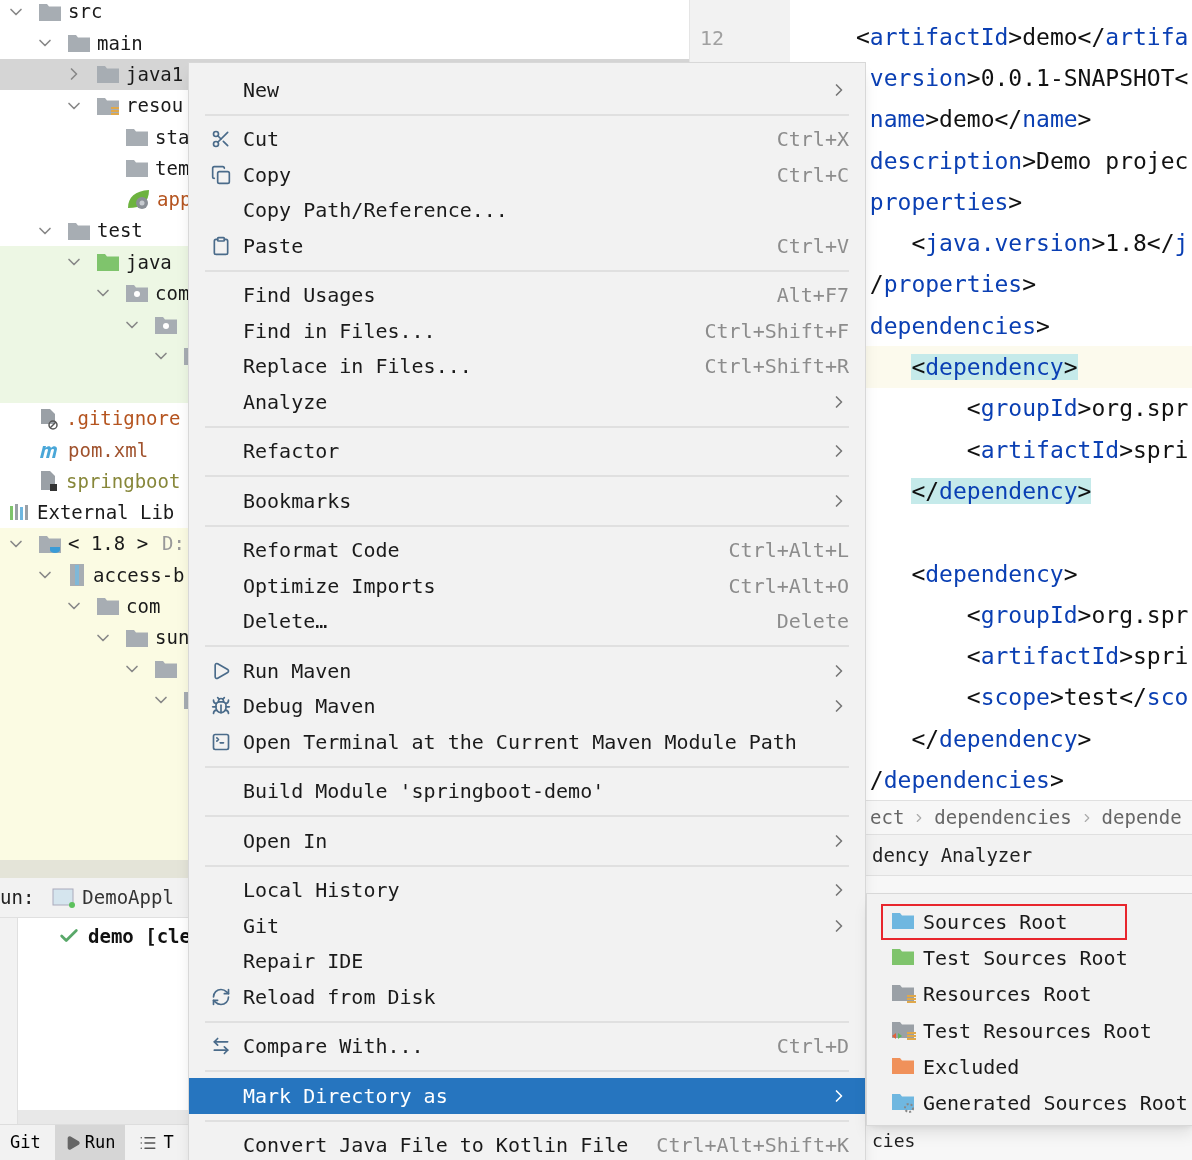 This screenshot has height=1160, width=1192. What do you see at coordinates (139, 575) in the screenshot?
I see `tree-label: access-b` at bounding box center [139, 575].